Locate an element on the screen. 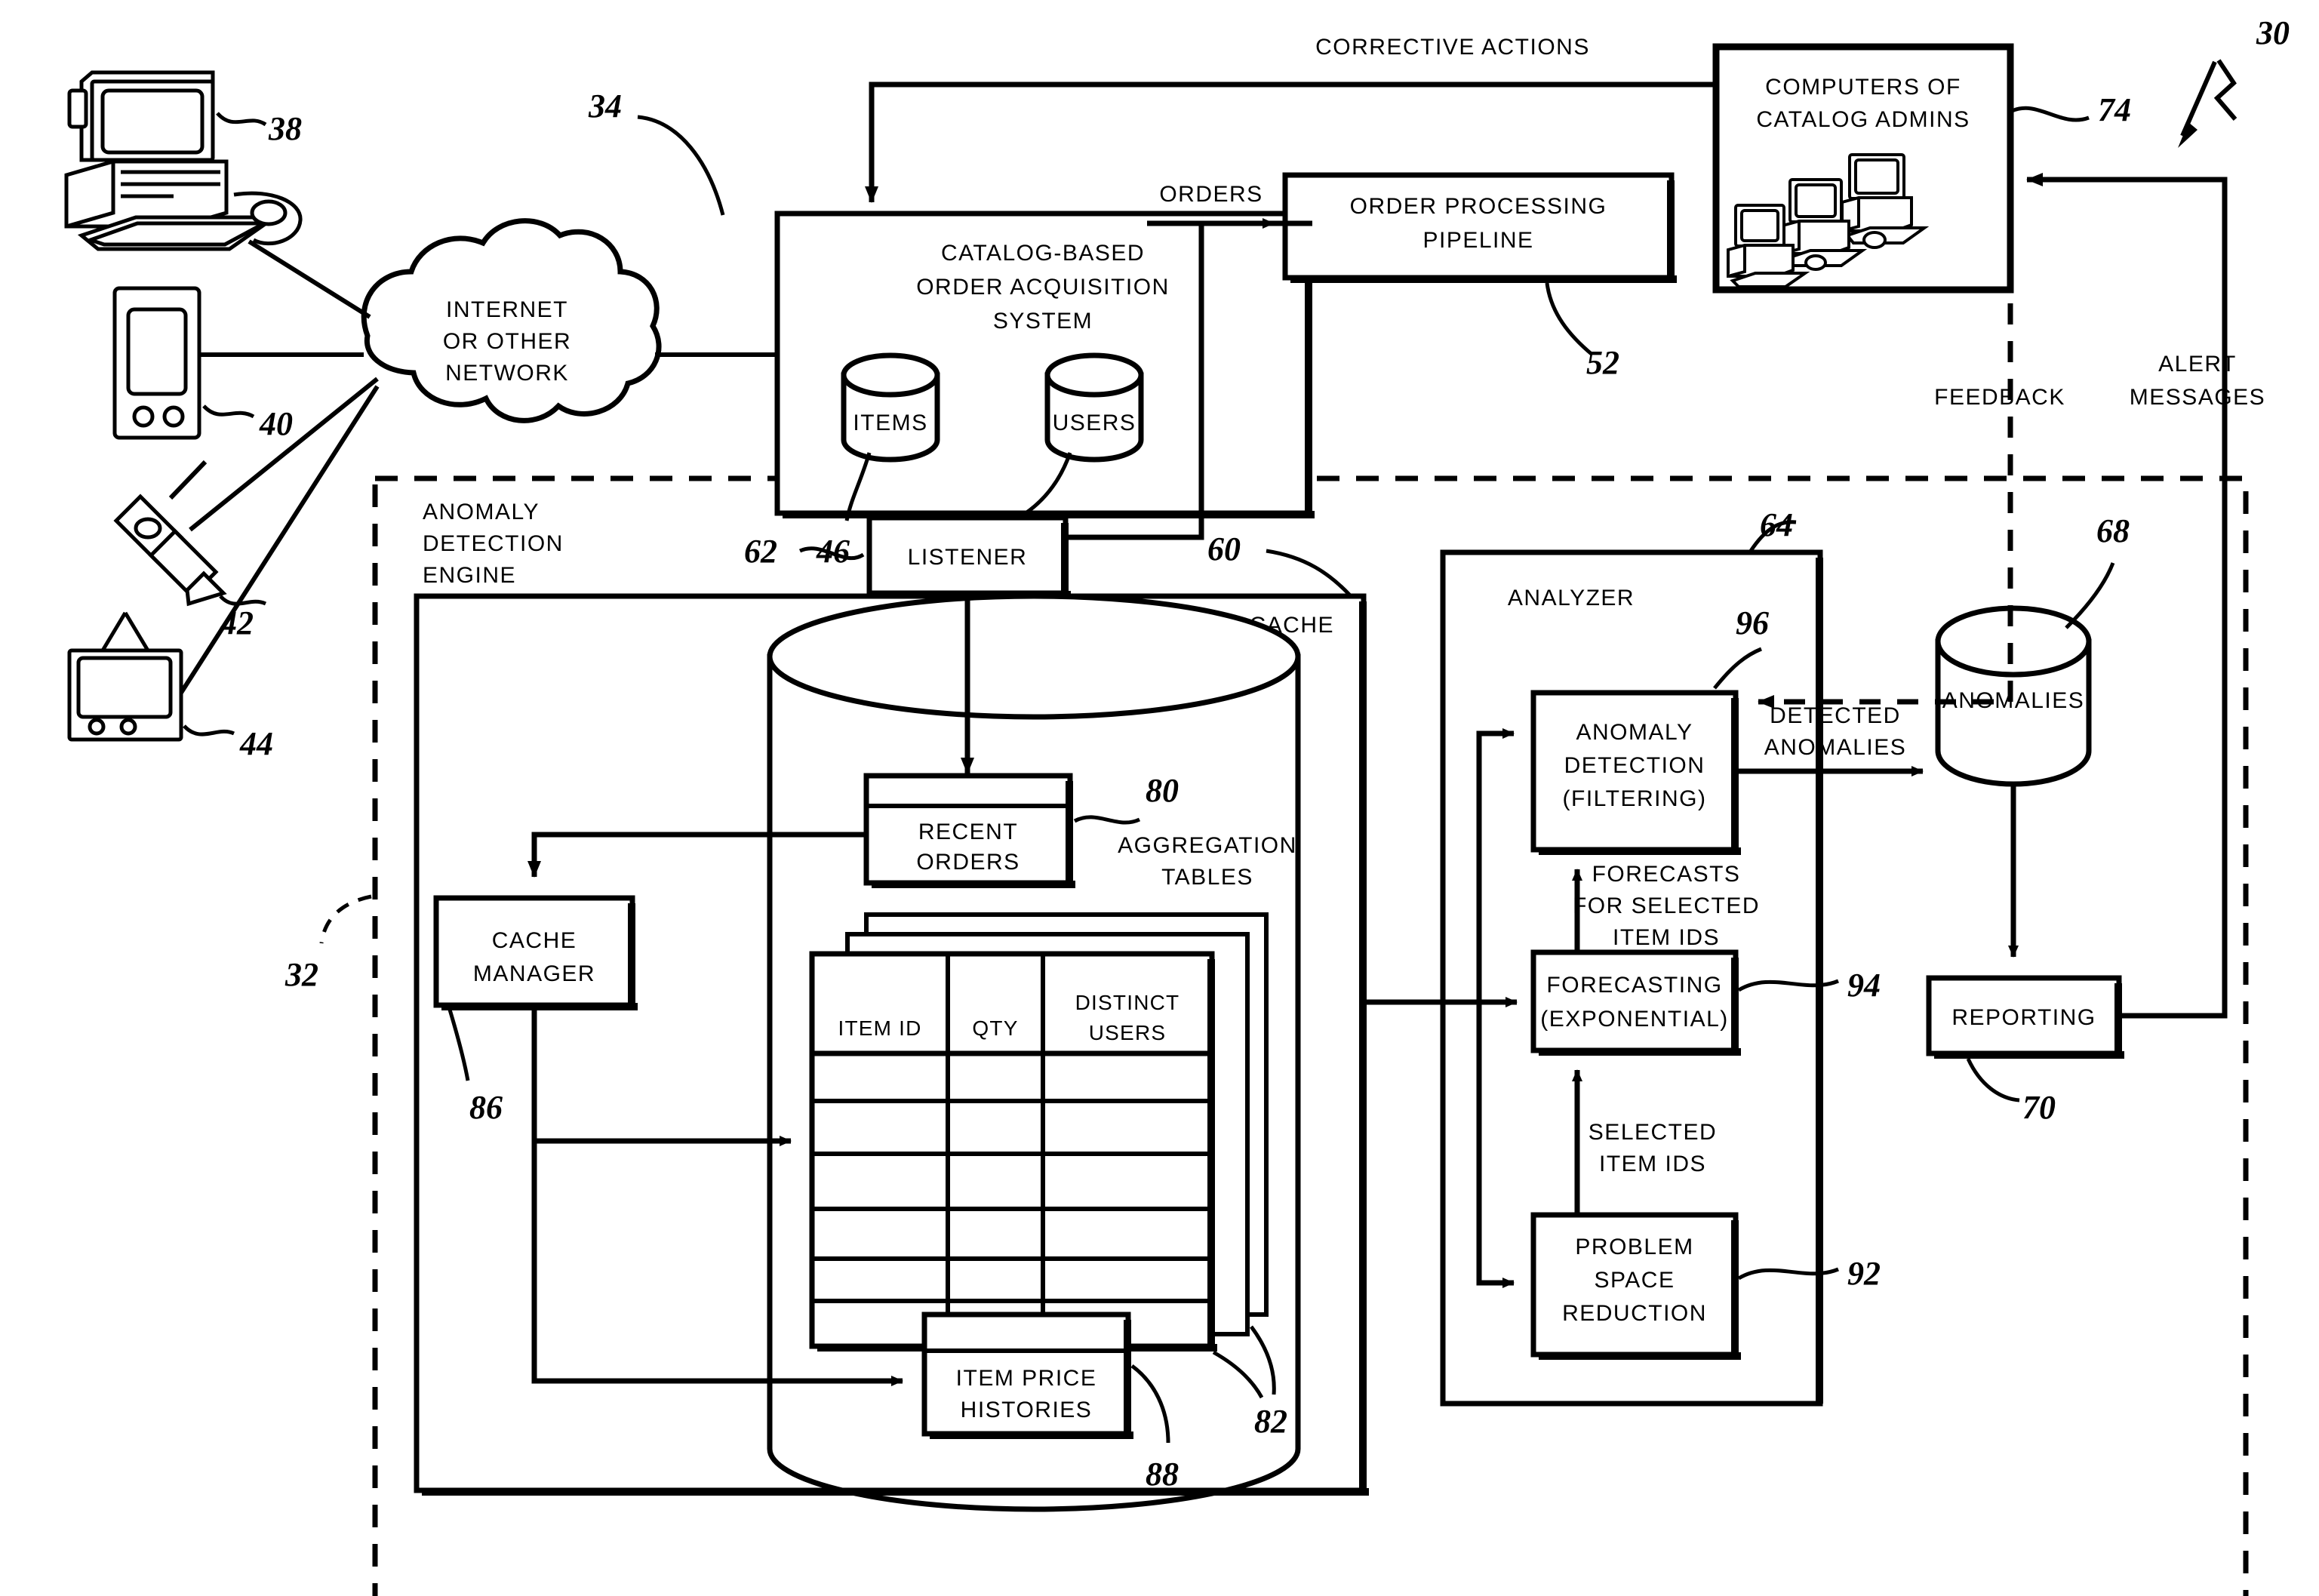 Image resolution: width=2319 pixels, height=1596 pixels. cell-phone-icon is located at coordinates (169, 533).